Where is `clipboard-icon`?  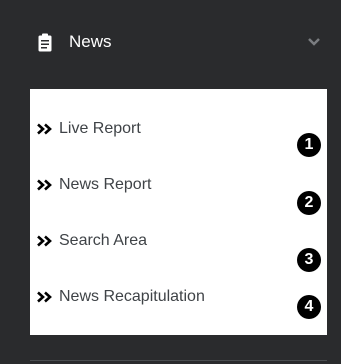
clipboard-icon is located at coordinates (45, 42).